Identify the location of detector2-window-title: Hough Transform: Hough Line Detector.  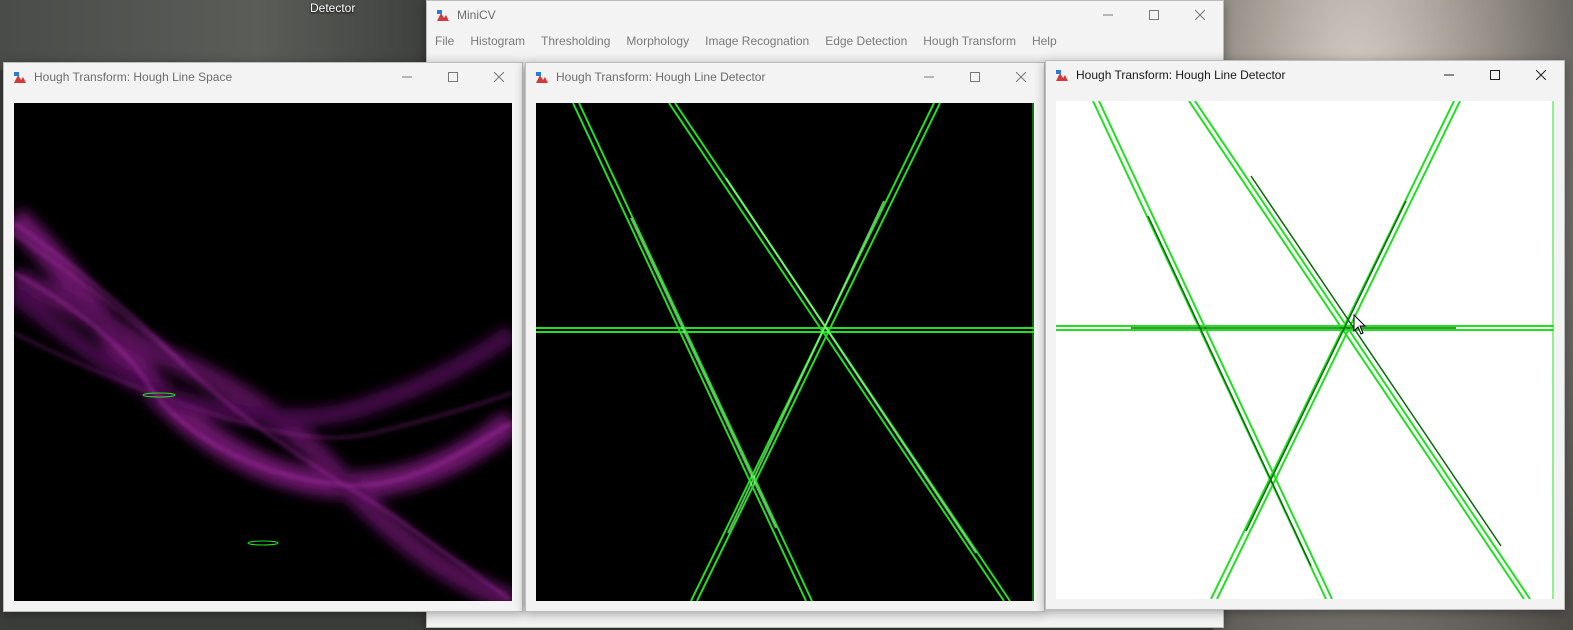
(1181, 75).